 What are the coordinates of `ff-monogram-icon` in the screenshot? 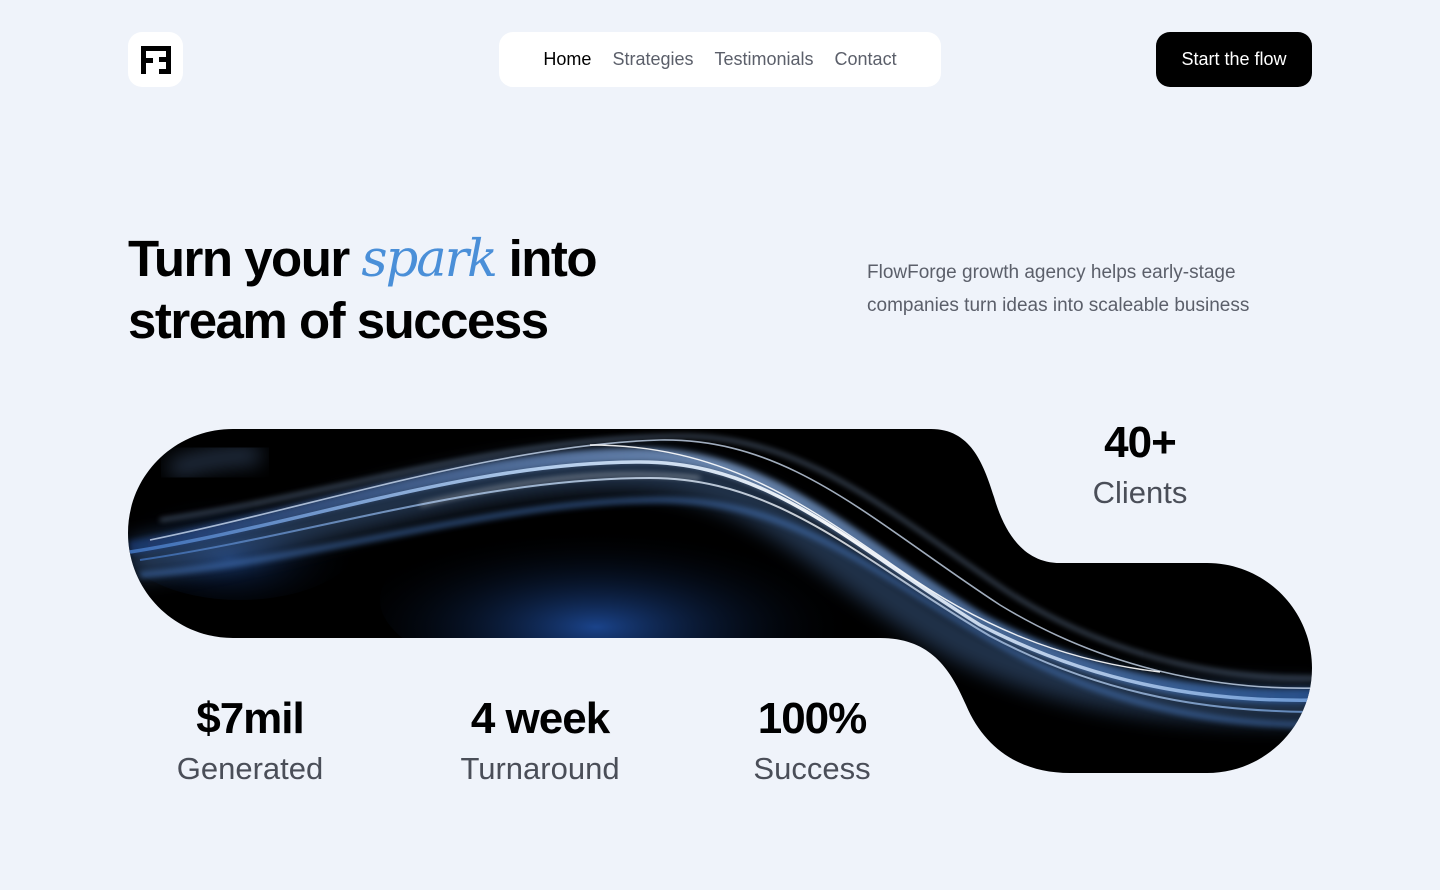 It's located at (155, 59).